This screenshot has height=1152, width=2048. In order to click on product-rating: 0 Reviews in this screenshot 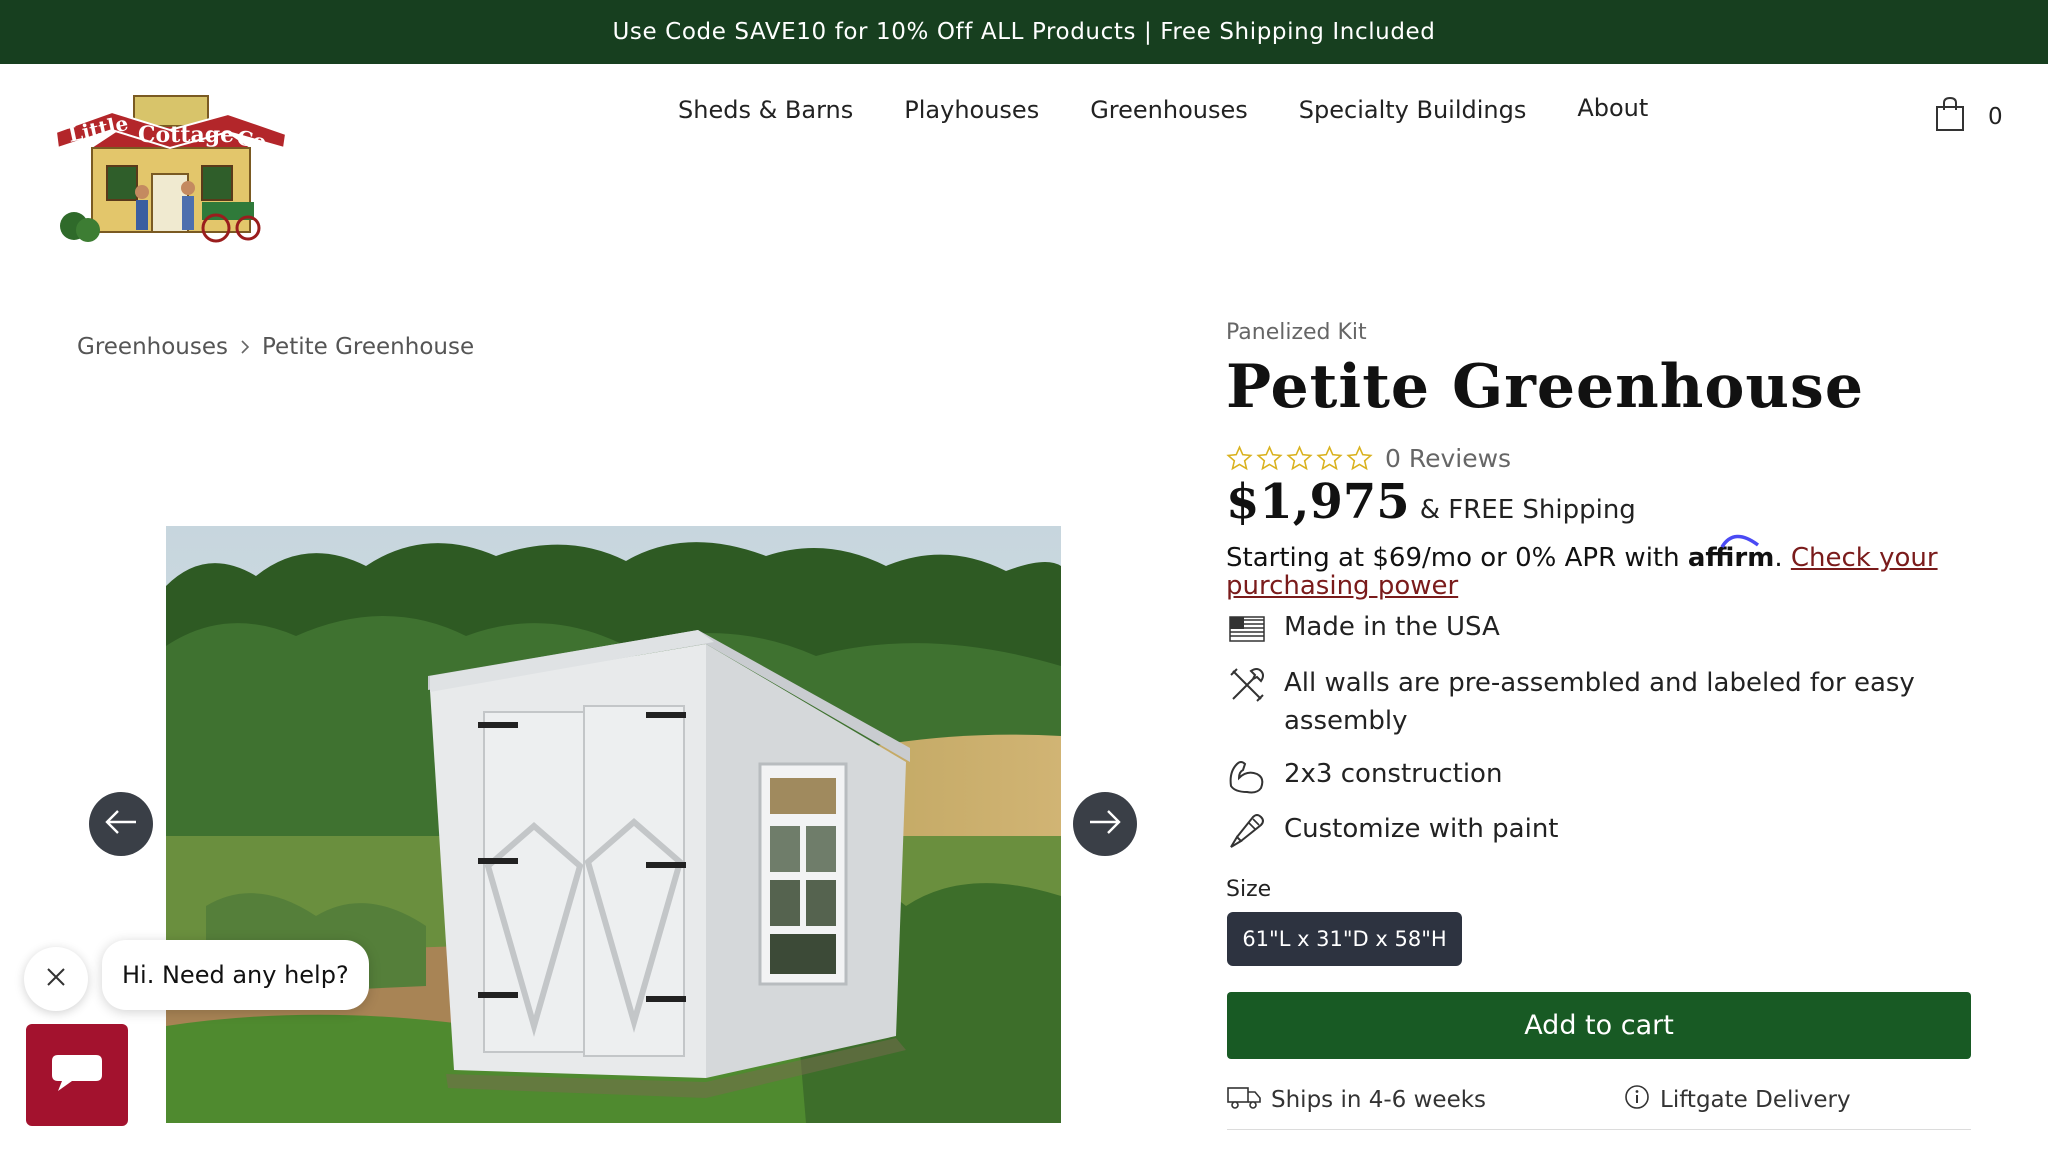, I will do `click(1368, 458)`.